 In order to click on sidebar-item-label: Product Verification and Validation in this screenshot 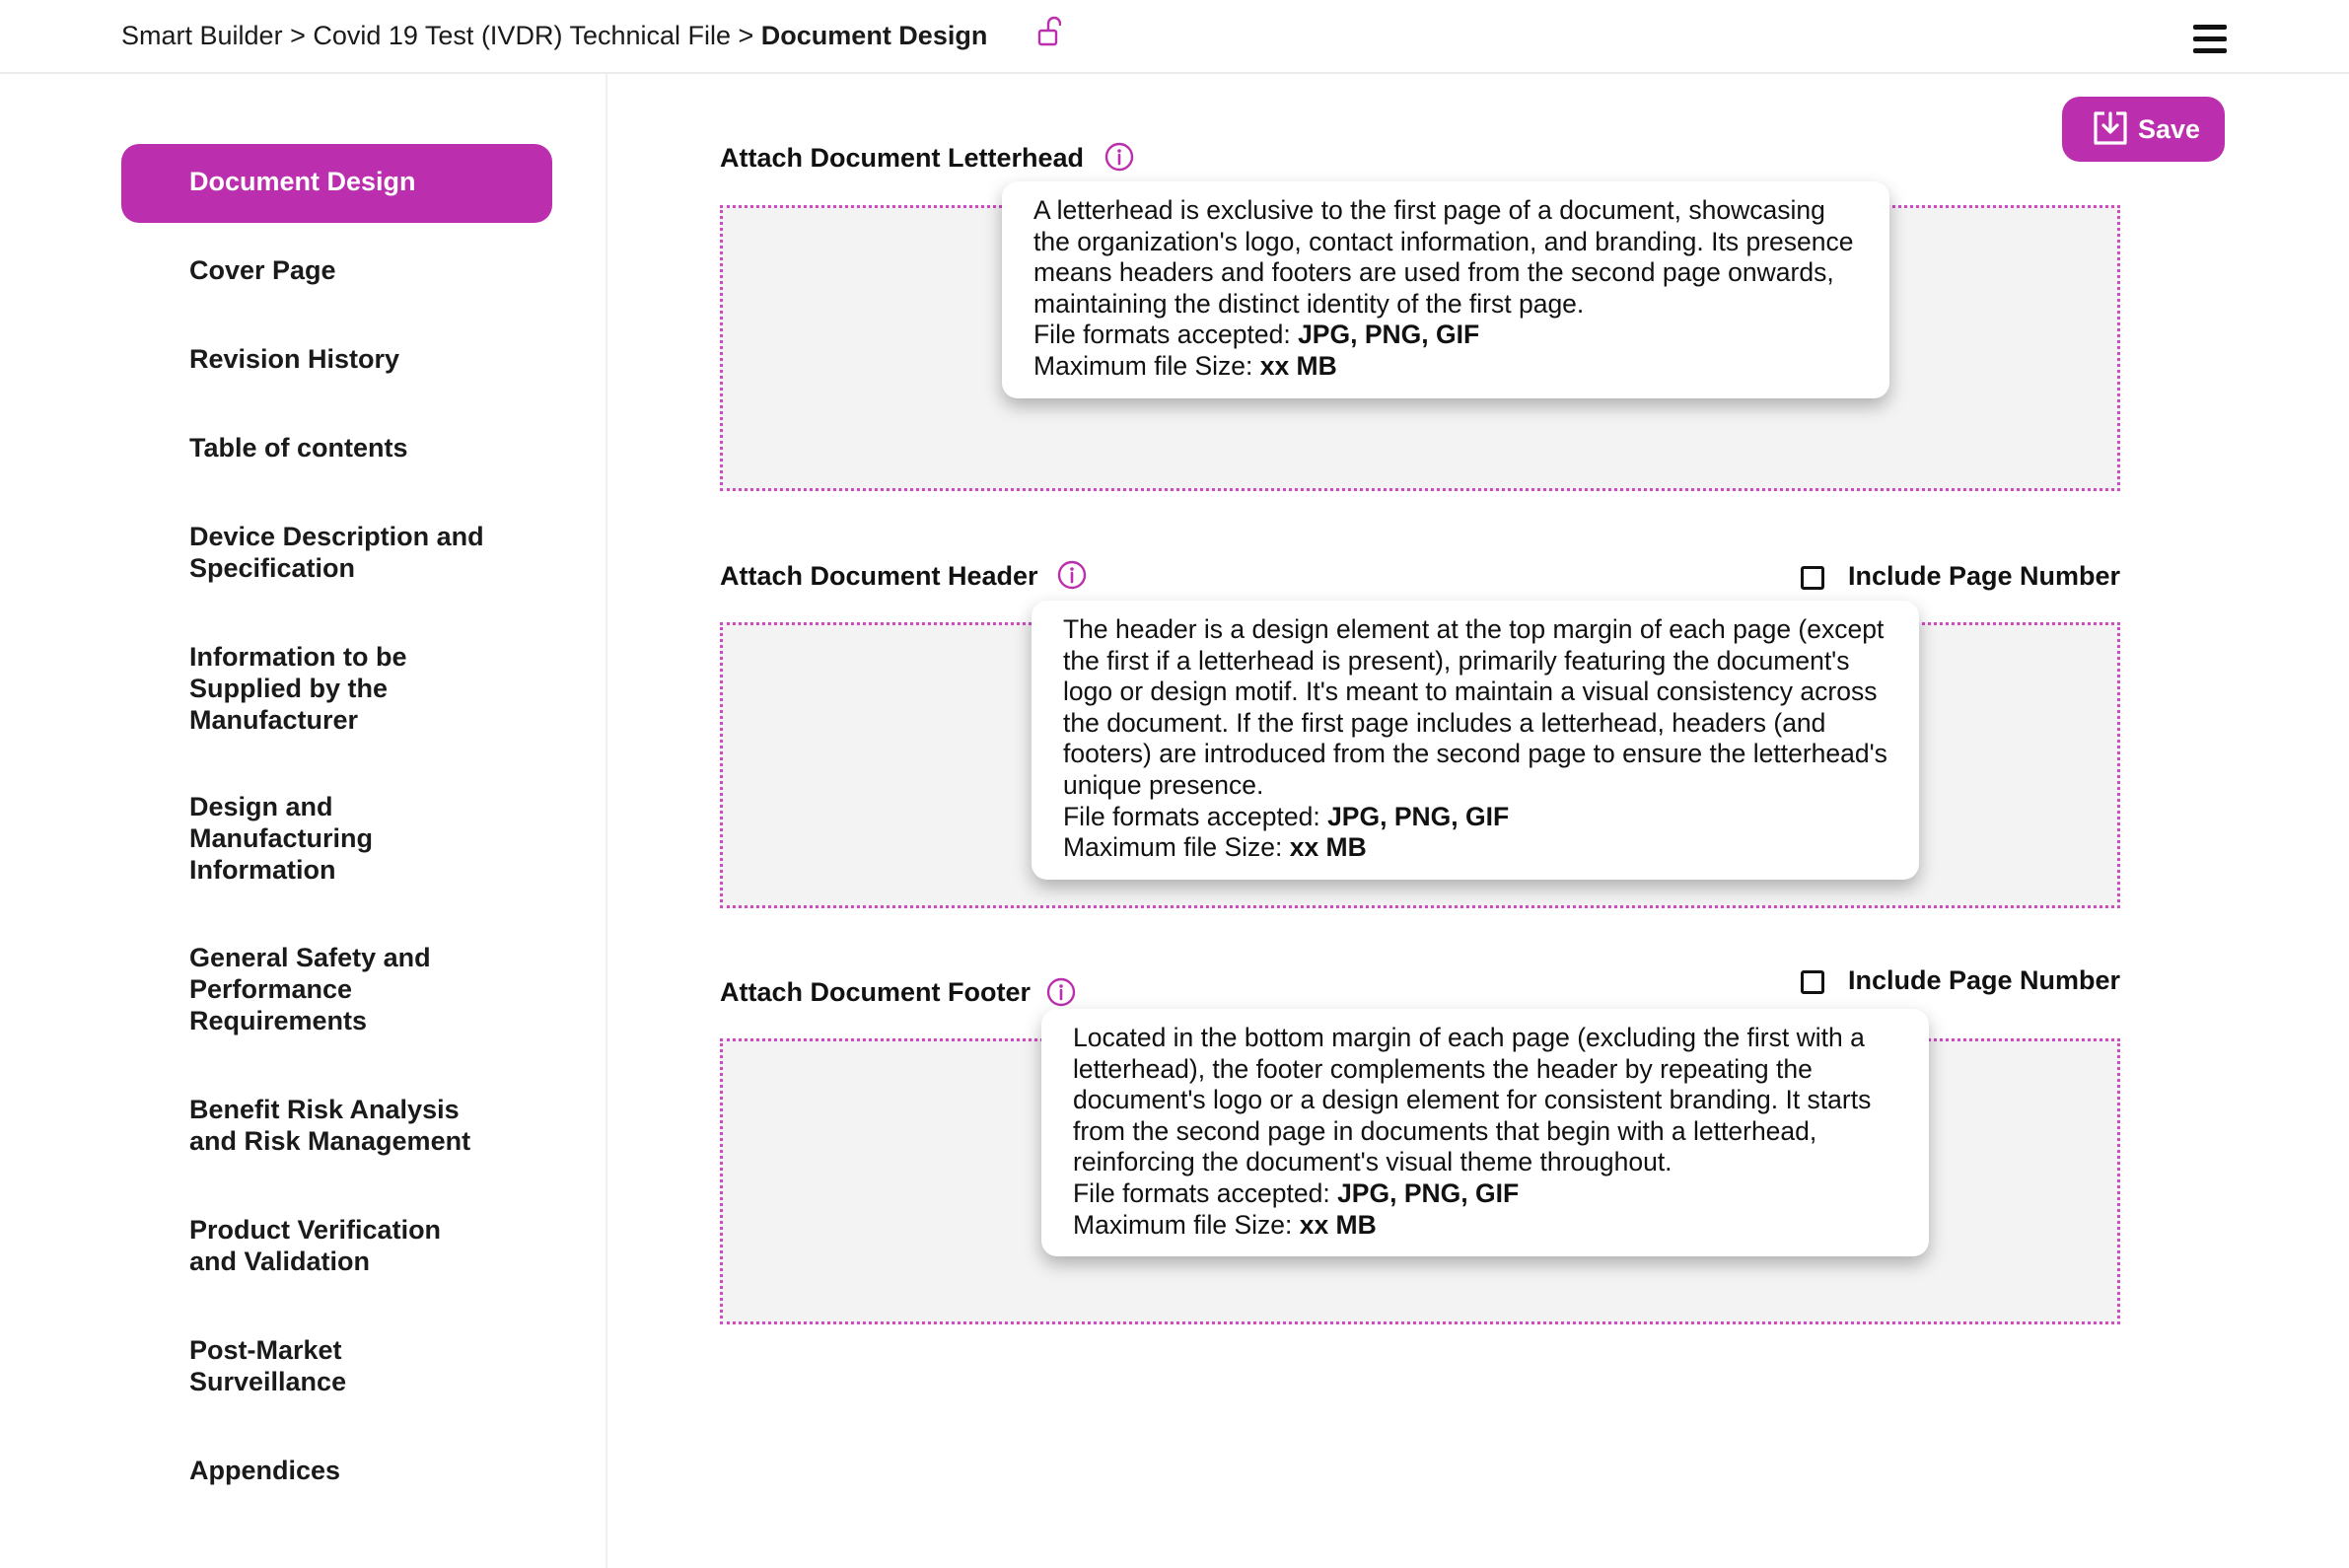, I will do `click(315, 1245)`.